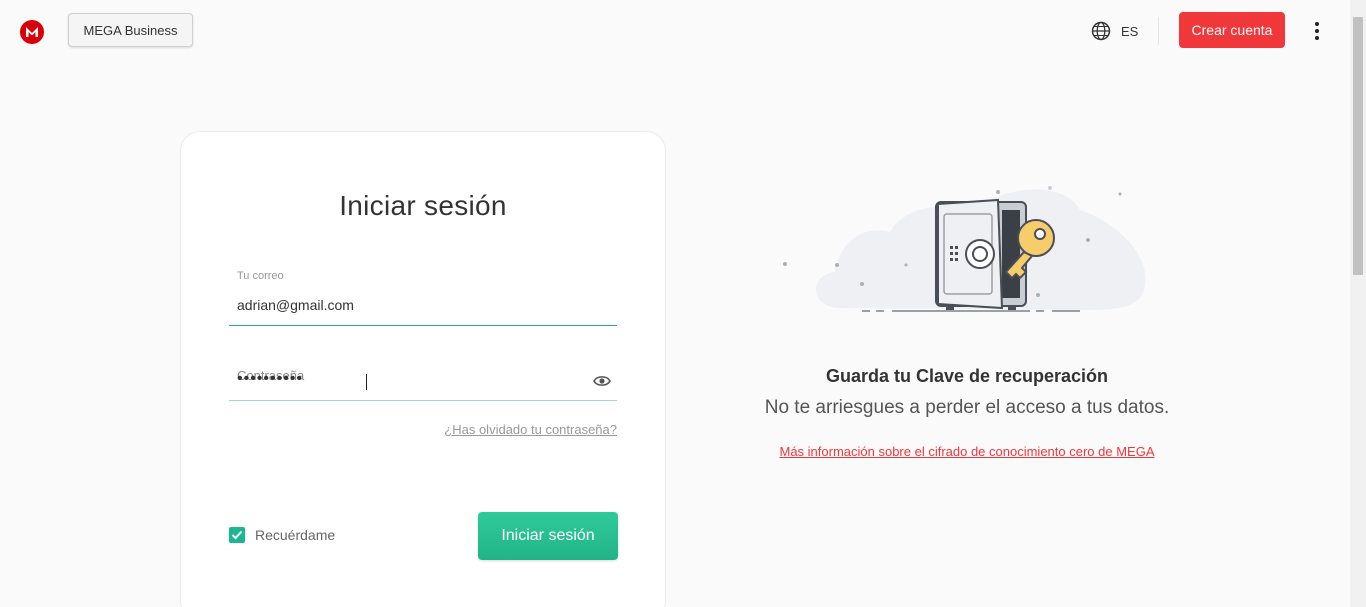 The width and height of the screenshot is (1366, 607). What do you see at coordinates (1317, 31) in the screenshot?
I see `kebab-menu-icon` at bounding box center [1317, 31].